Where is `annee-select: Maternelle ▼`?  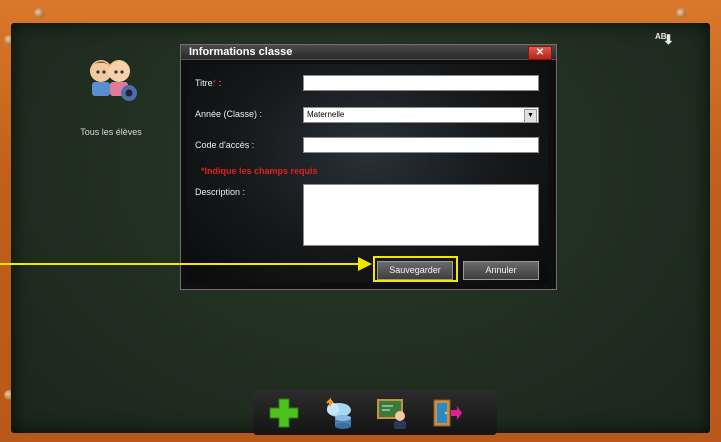 annee-select: Maternelle ▼ is located at coordinates (421, 115).